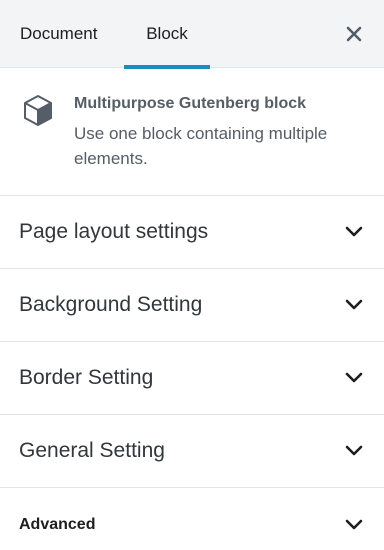 This screenshot has width=384, height=550. What do you see at coordinates (86, 377) in the screenshot?
I see `panel-label: Border Setting` at bounding box center [86, 377].